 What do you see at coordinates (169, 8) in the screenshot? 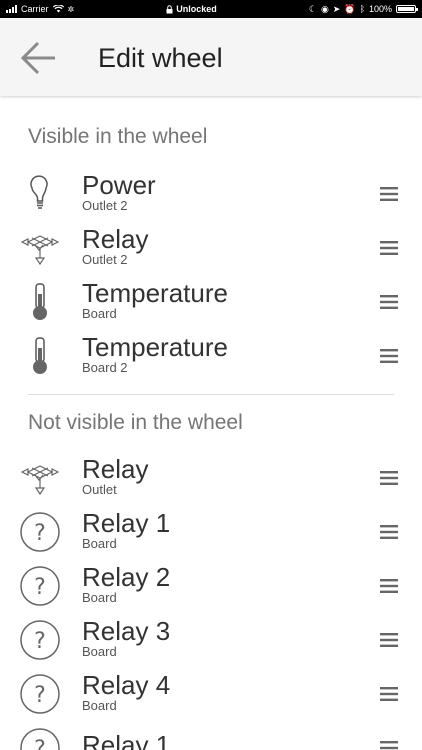
I see `lock-icon` at bounding box center [169, 8].